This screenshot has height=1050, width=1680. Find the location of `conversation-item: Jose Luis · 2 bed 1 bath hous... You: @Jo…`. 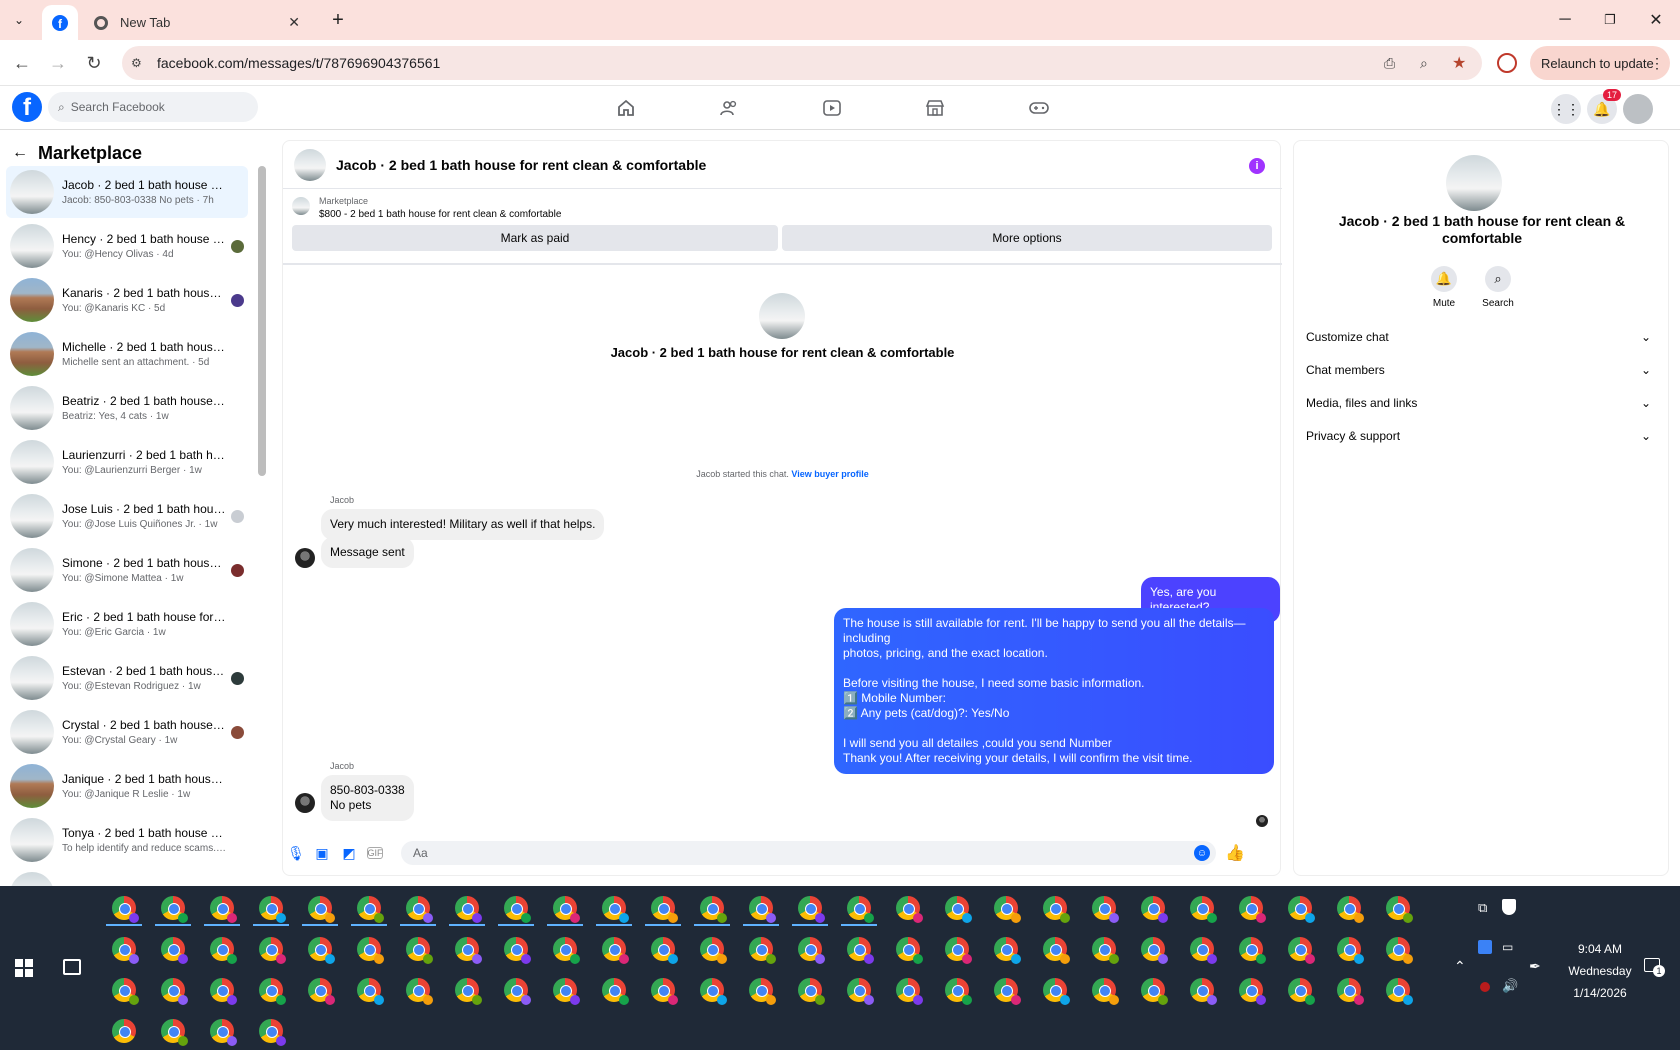

conversation-item: Jose Luis · 2 bed 1 bath hous... You: @Jo… is located at coordinates (127, 516).